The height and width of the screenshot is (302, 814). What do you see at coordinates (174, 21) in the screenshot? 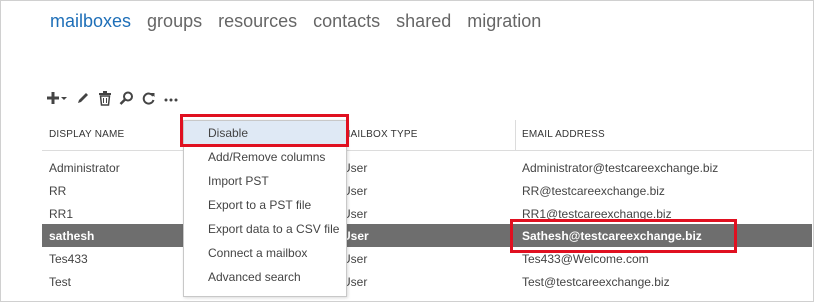
I see `tab-groups: groups` at bounding box center [174, 21].